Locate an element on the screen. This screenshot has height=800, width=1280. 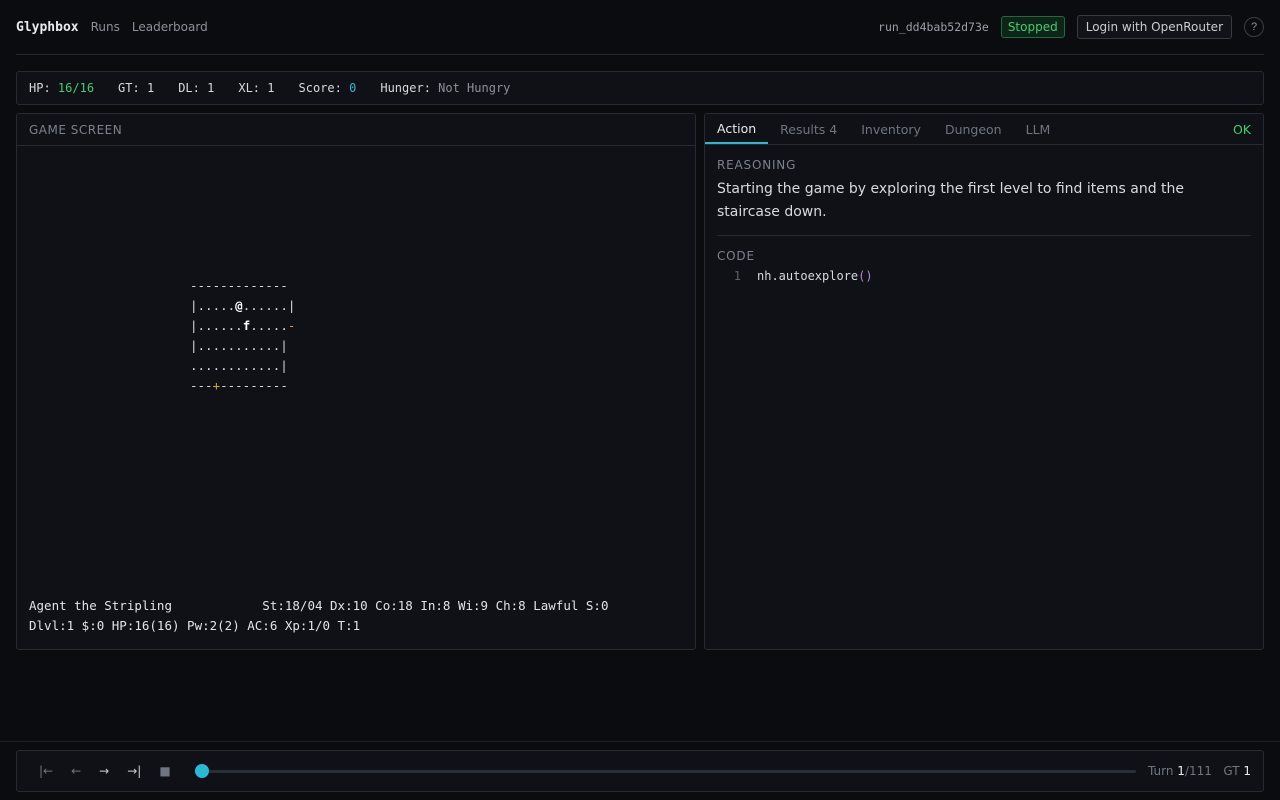
stat-xl: XL: 1 is located at coordinates (256, 88).